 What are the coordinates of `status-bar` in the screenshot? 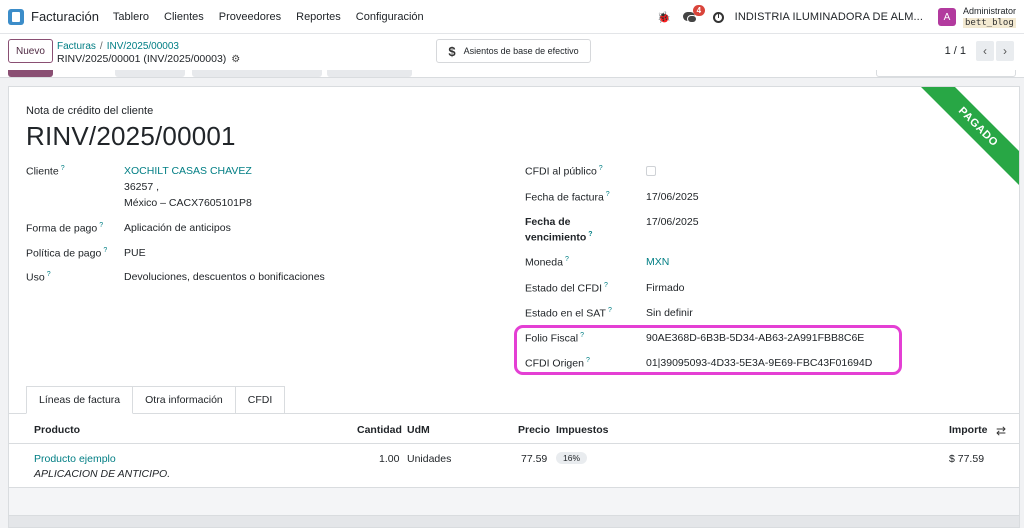 It's located at (946, 73).